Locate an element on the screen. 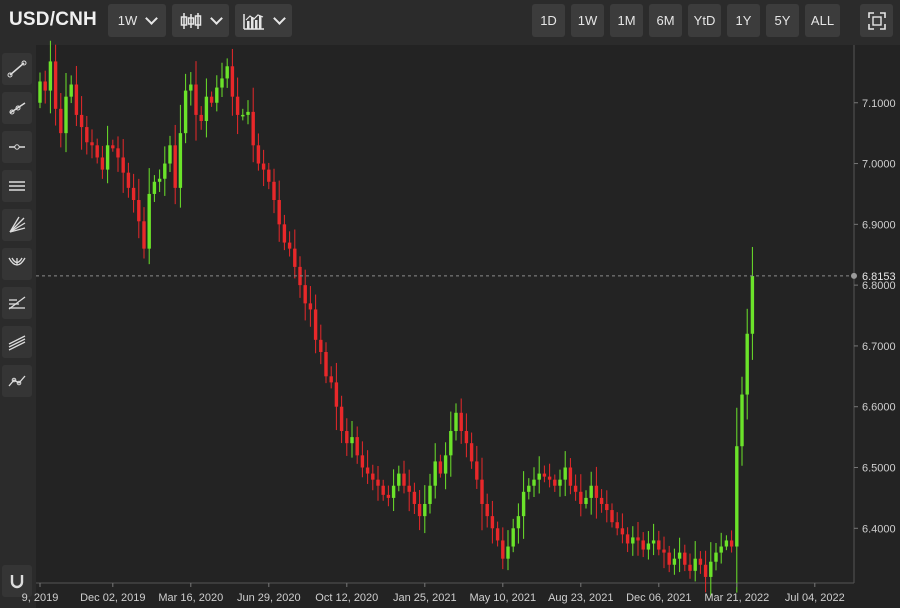 This screenshot has width=900, height=608. magnet-tool is located at coordinates (17, 581).